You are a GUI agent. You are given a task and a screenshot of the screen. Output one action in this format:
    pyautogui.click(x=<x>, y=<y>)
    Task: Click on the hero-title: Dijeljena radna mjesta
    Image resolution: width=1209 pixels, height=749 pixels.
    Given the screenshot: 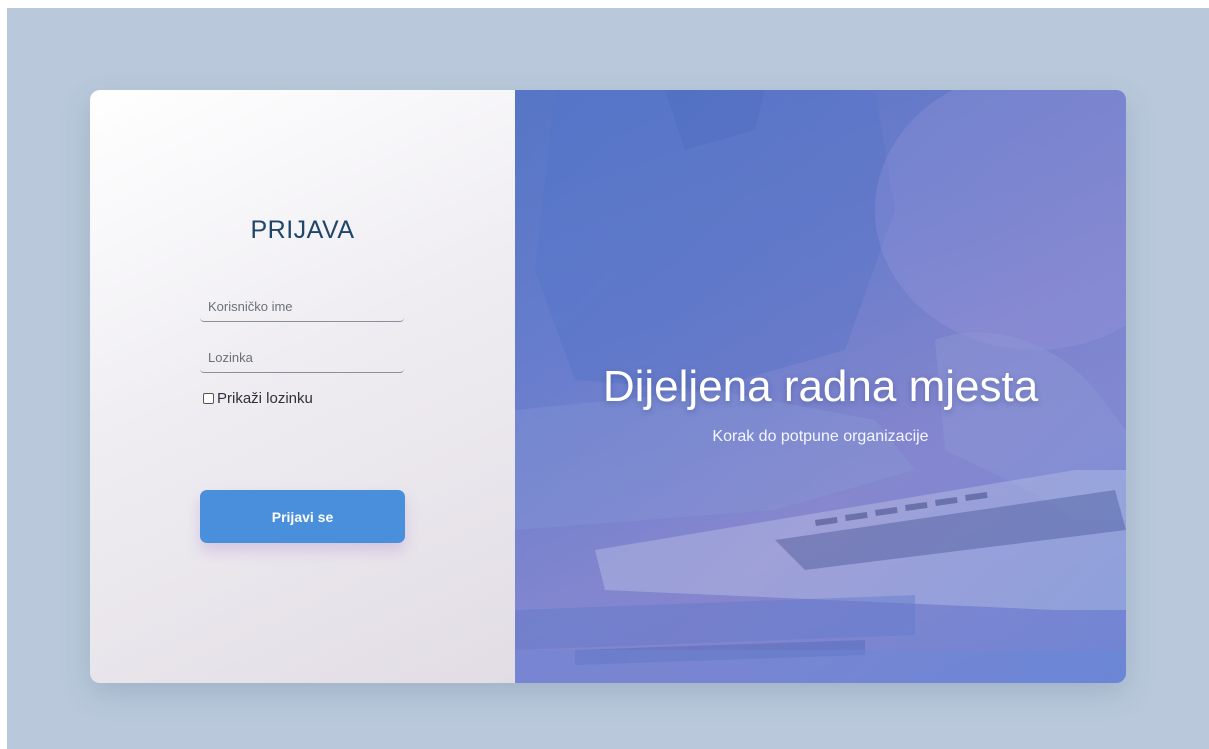 What is the action you would take?
    pyautogui.click(x=820, y=386)
    